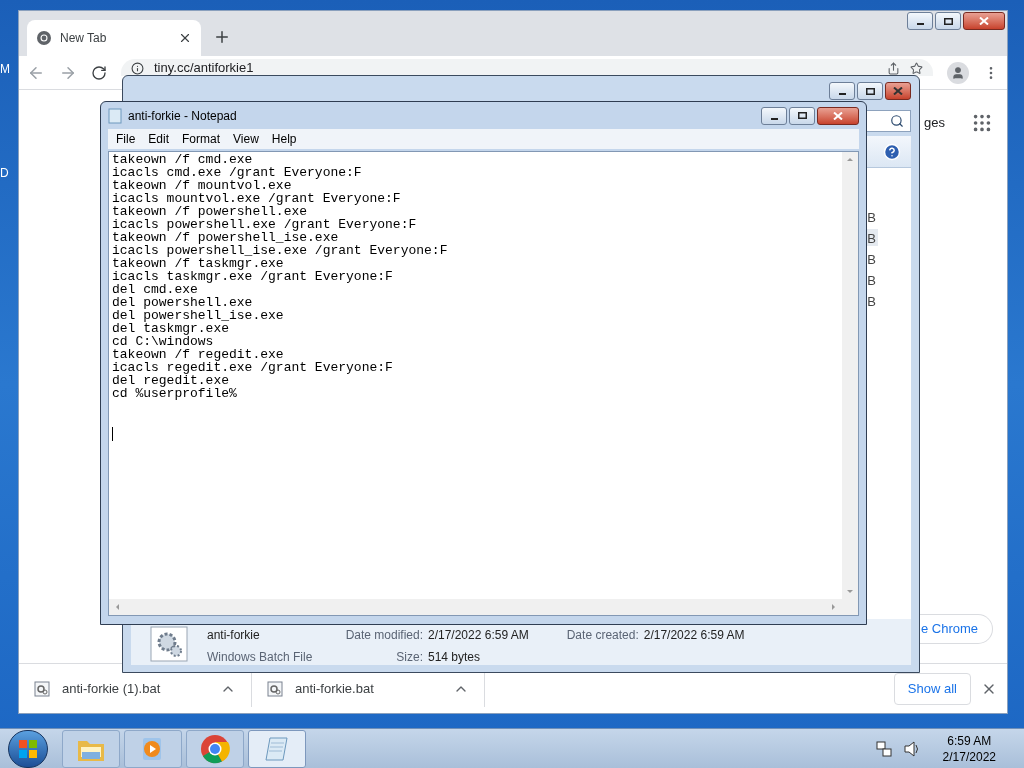 This screenshot has height=768, width=1024. I want to click on tab-title: New Tab, so click(84, 38).